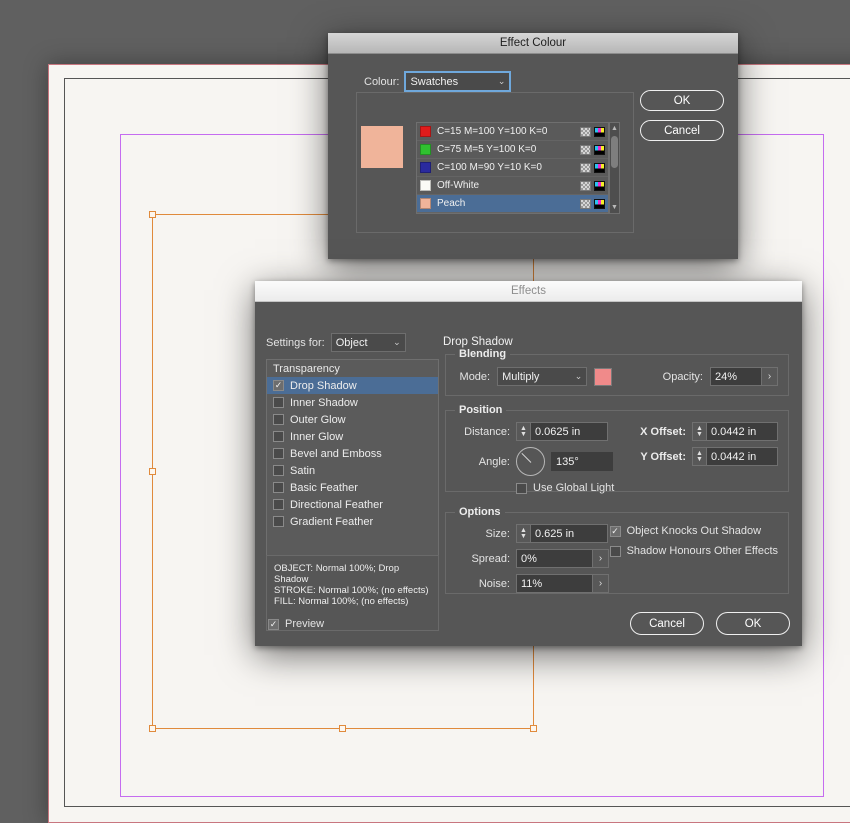 This screenshot has width=850, height=823. What do you see at coordinates (582, 461) in the screenshot?
I see `angle-field: 135°` at bounding box center [582, 461].